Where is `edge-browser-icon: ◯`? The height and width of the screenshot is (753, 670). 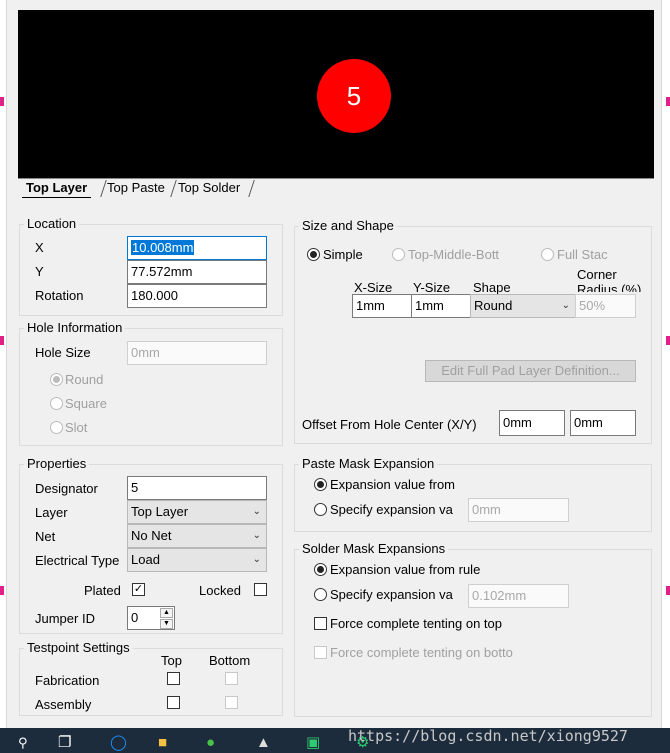 edge-browser-icon: ◯ is located at coordinates (118, 743).